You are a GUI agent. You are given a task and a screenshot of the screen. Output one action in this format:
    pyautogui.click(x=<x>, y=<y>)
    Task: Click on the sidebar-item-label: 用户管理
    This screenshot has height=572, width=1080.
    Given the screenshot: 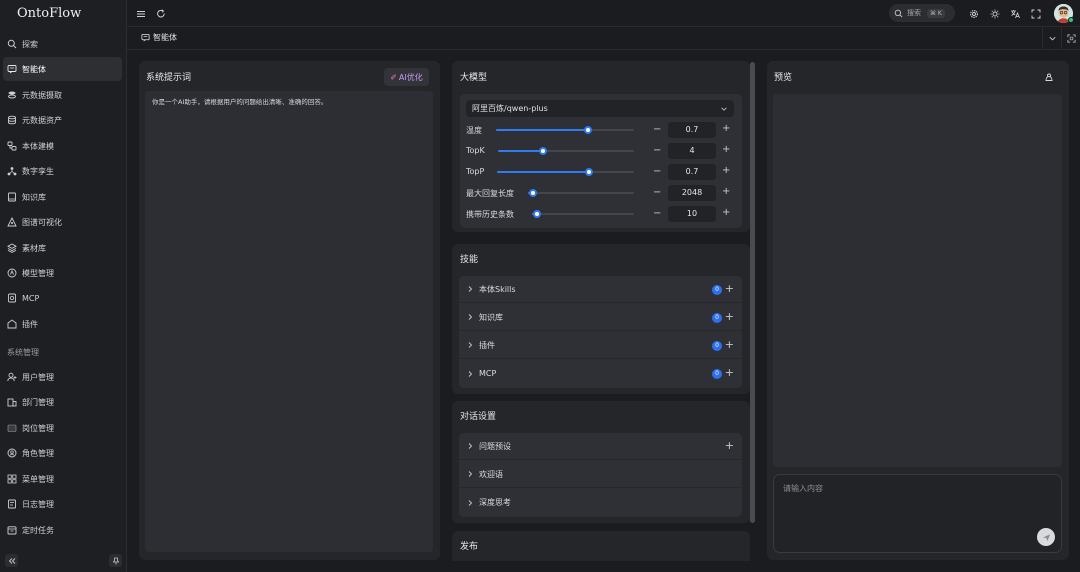 What is the action you would take?
    pyautogui.click(x=38, y=377)
    